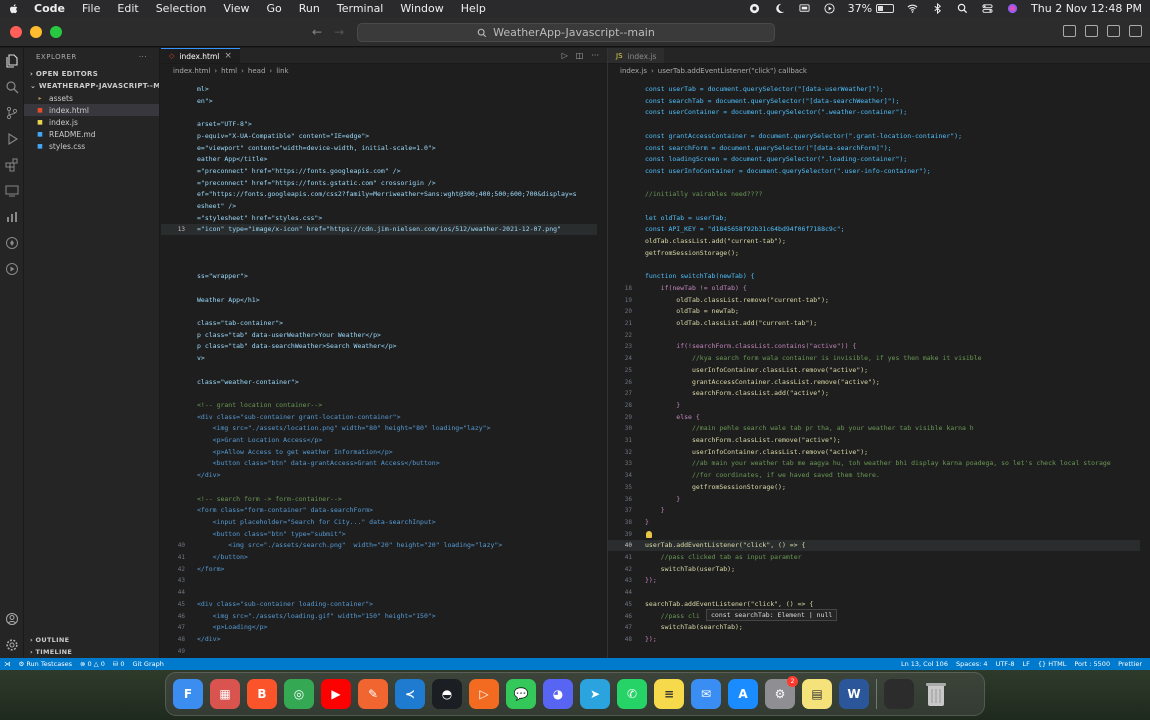  What do you see at coordinates (229, 71) in the screenshot?
I see `breadcrumb-item: html` at bounding box center [229, 71].